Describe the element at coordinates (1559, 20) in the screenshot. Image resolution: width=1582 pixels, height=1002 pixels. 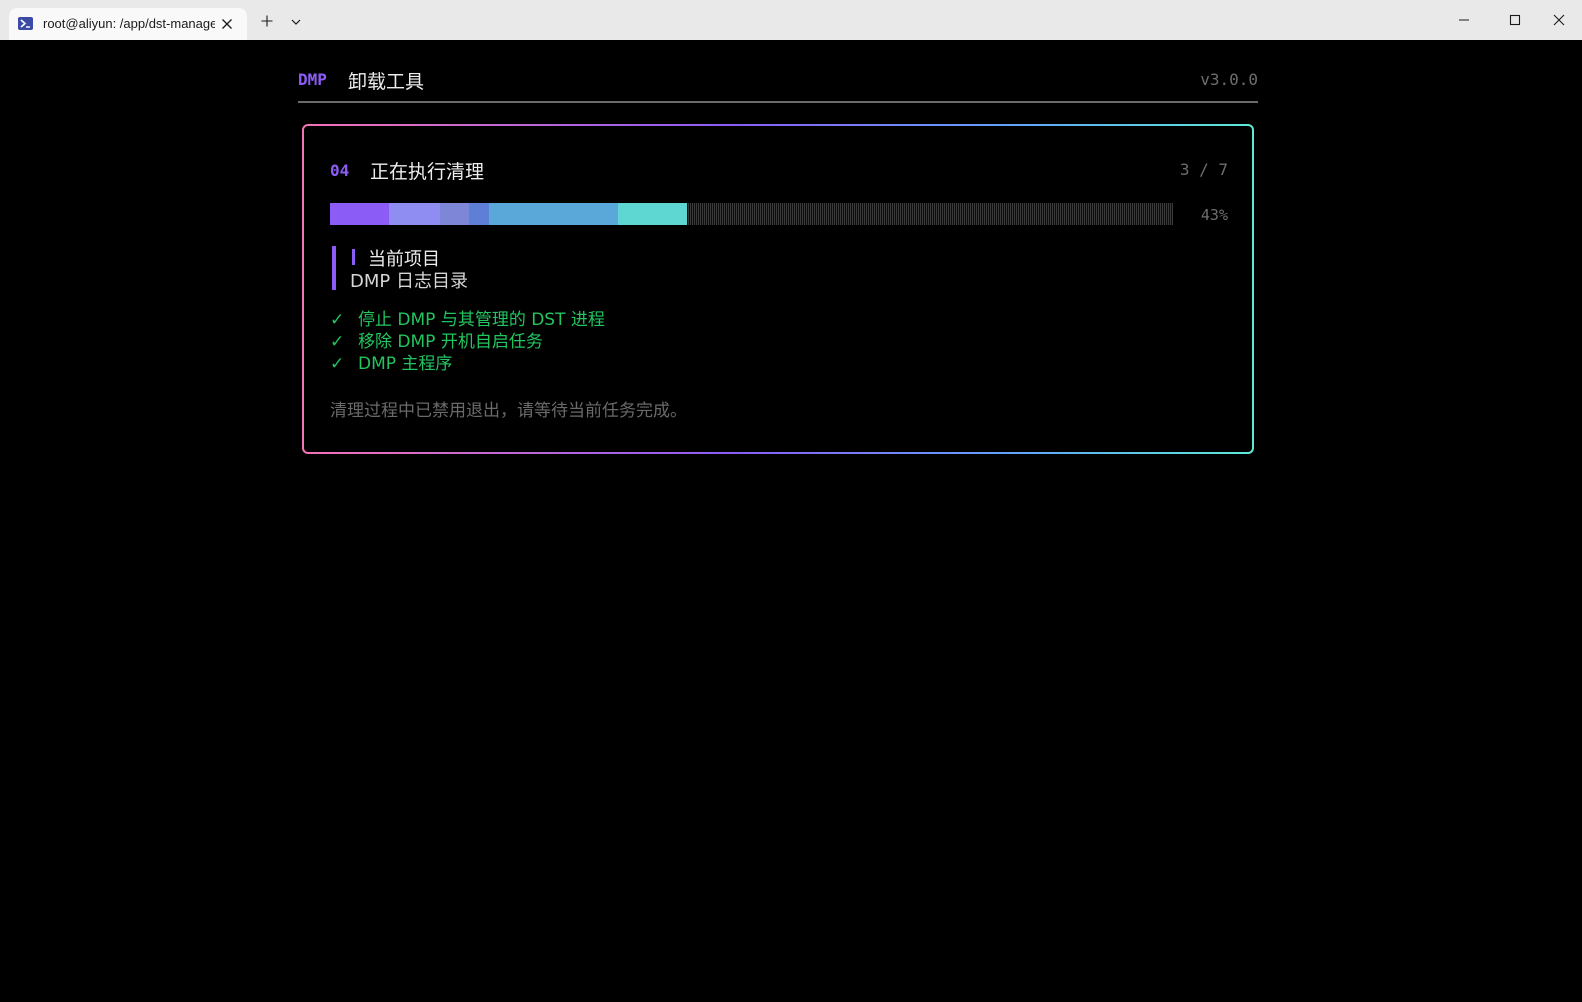
I see `close-icon` at that location.